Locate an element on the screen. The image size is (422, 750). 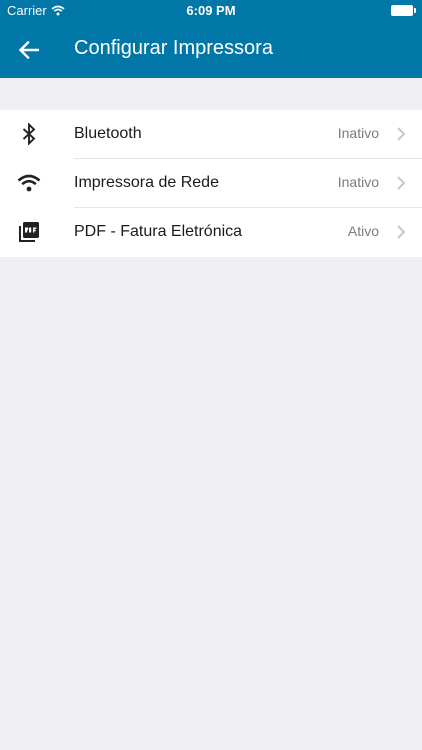
app-header: Carrier 6:09 PM Configurar Impressora is located at coordinates (211, 39).